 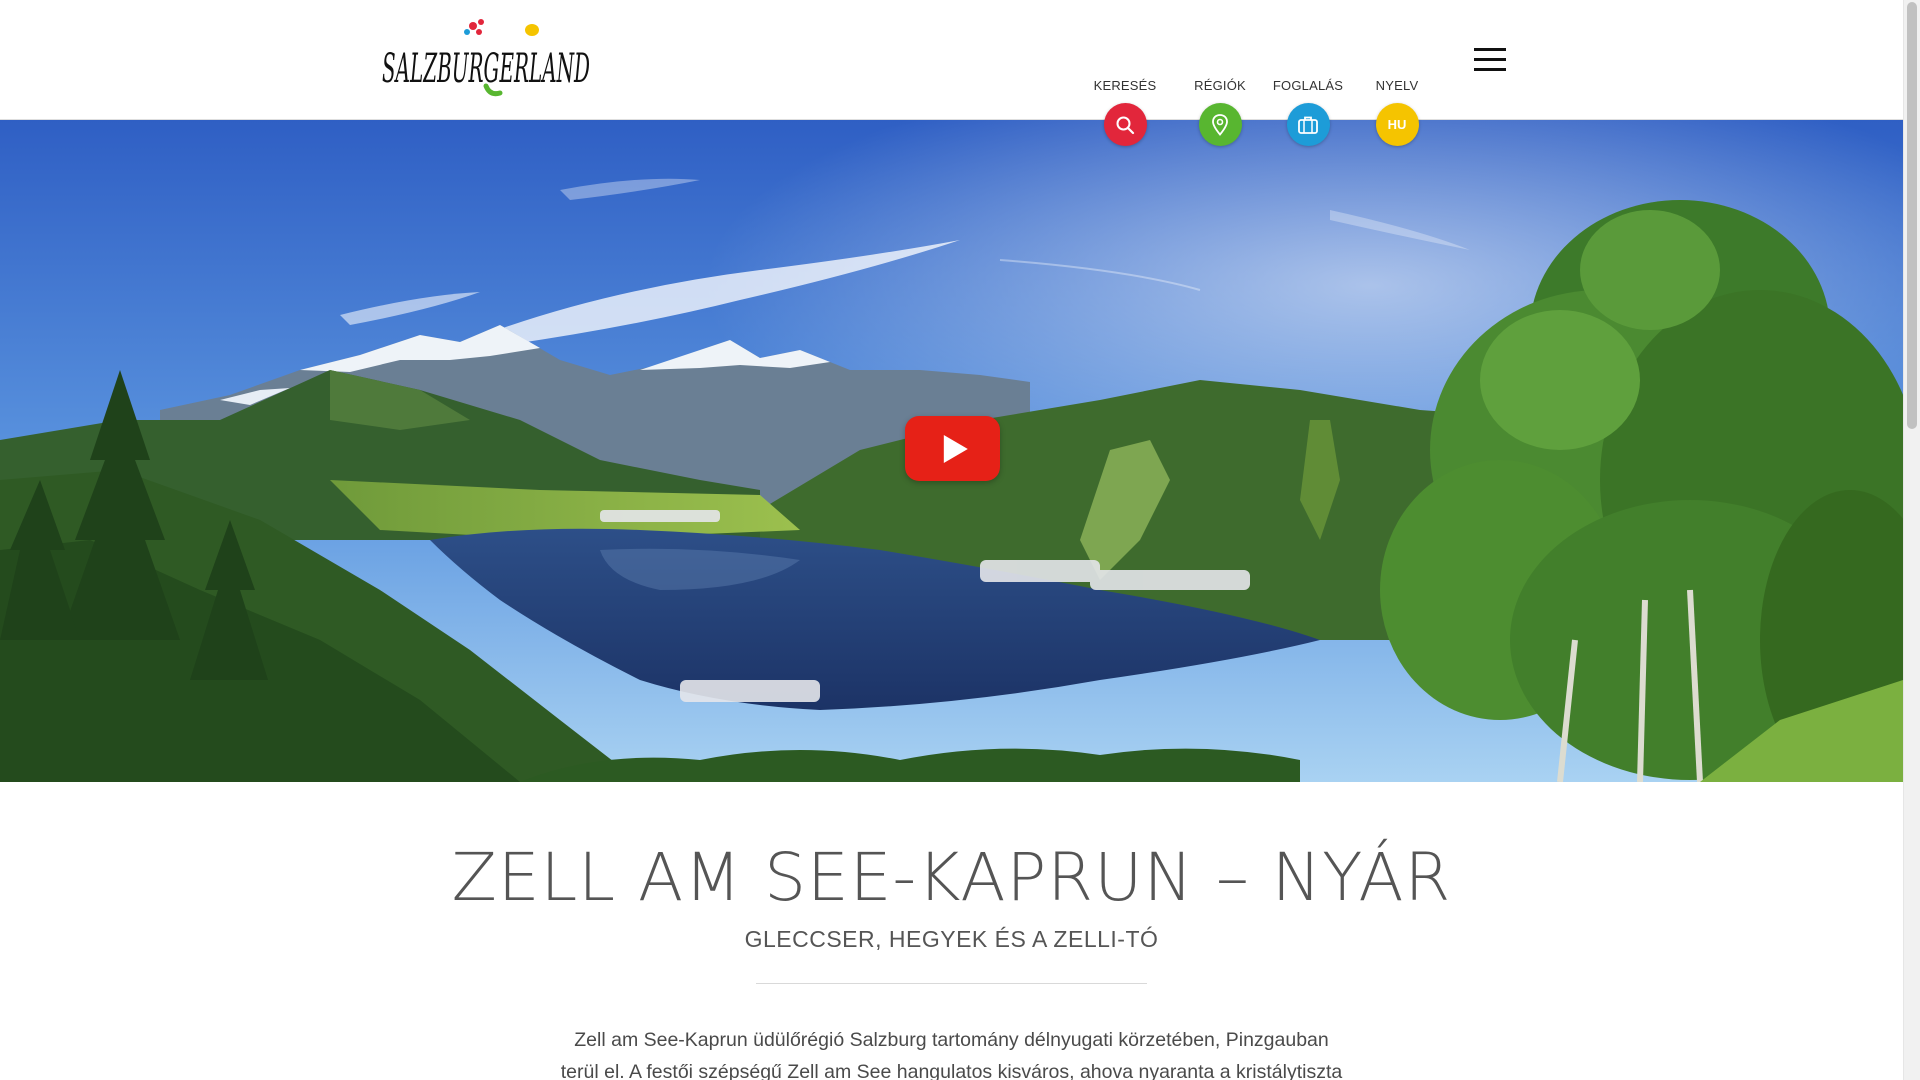 What do you see at coordinates (1220, 85) in the screenshot?
I see `nav-regions-label: RÉGIÓK` at bounding box center [1220, 85].